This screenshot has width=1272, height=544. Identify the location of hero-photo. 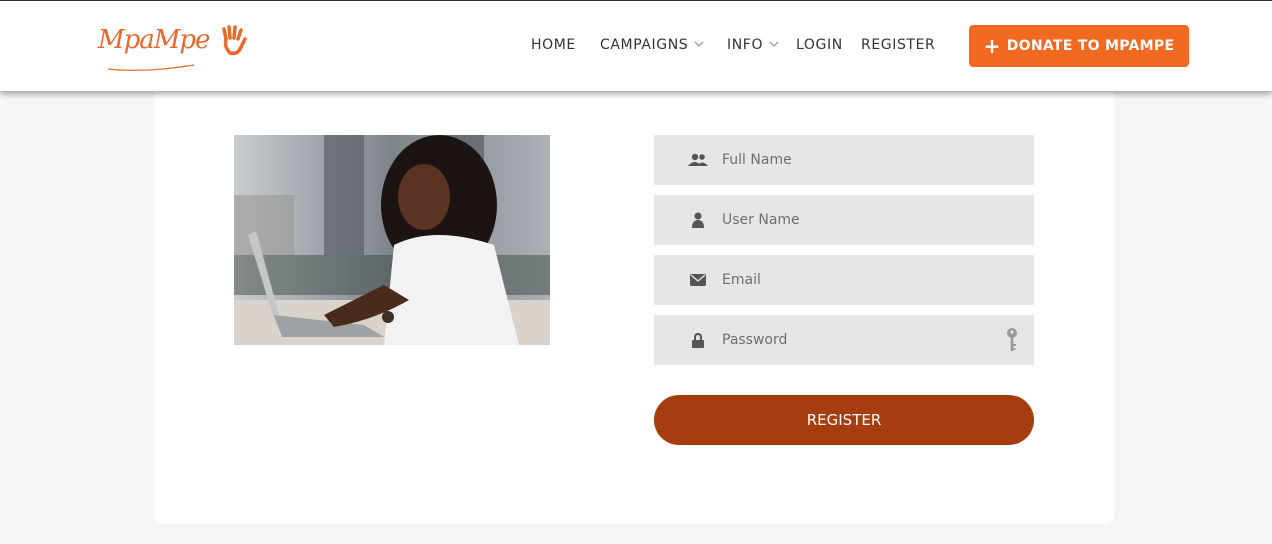
(392, 240).